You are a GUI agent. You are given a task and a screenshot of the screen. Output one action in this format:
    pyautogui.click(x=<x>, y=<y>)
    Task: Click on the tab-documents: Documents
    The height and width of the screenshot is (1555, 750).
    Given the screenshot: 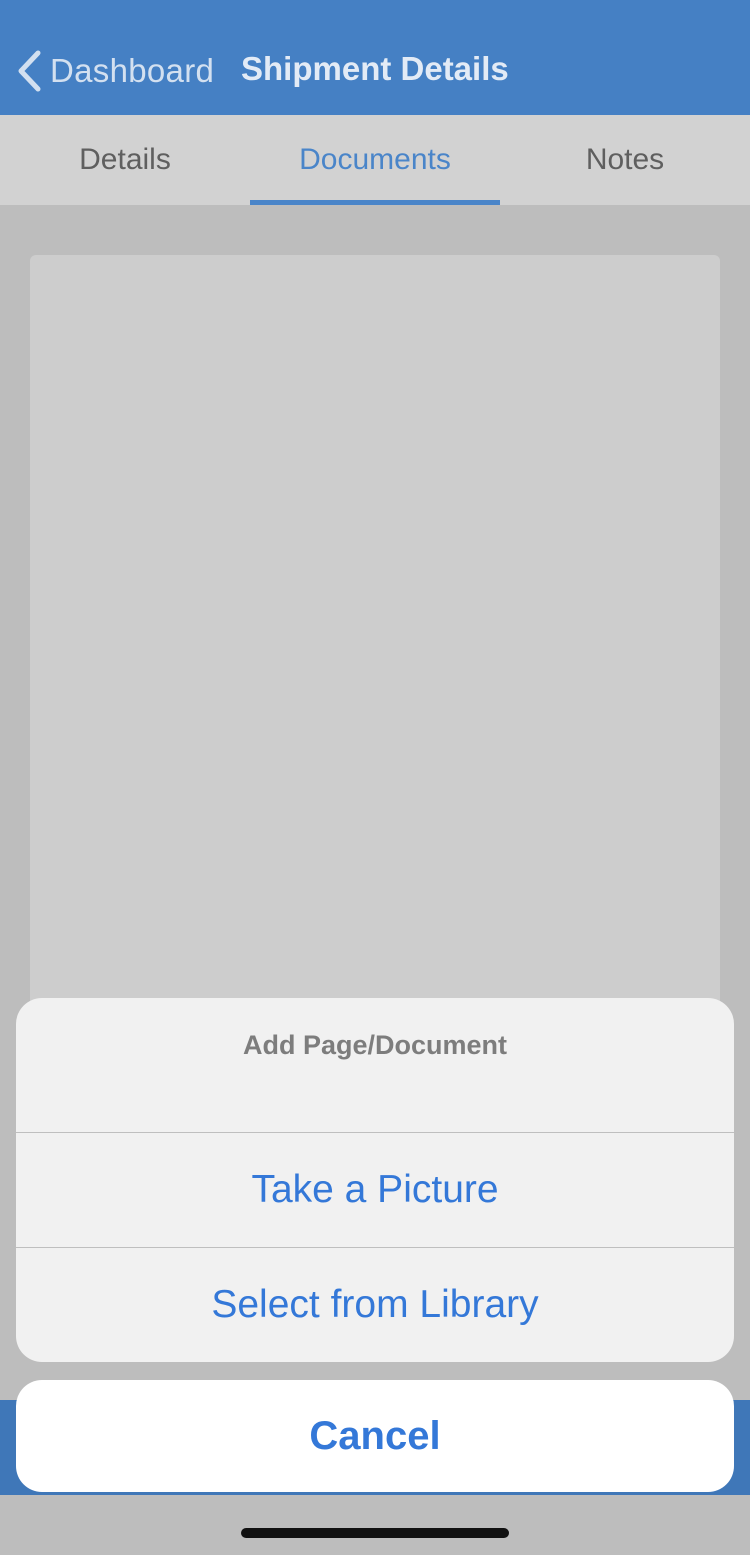 What is the action you would take?
    pyautogui.click(x=375, y=160)
    